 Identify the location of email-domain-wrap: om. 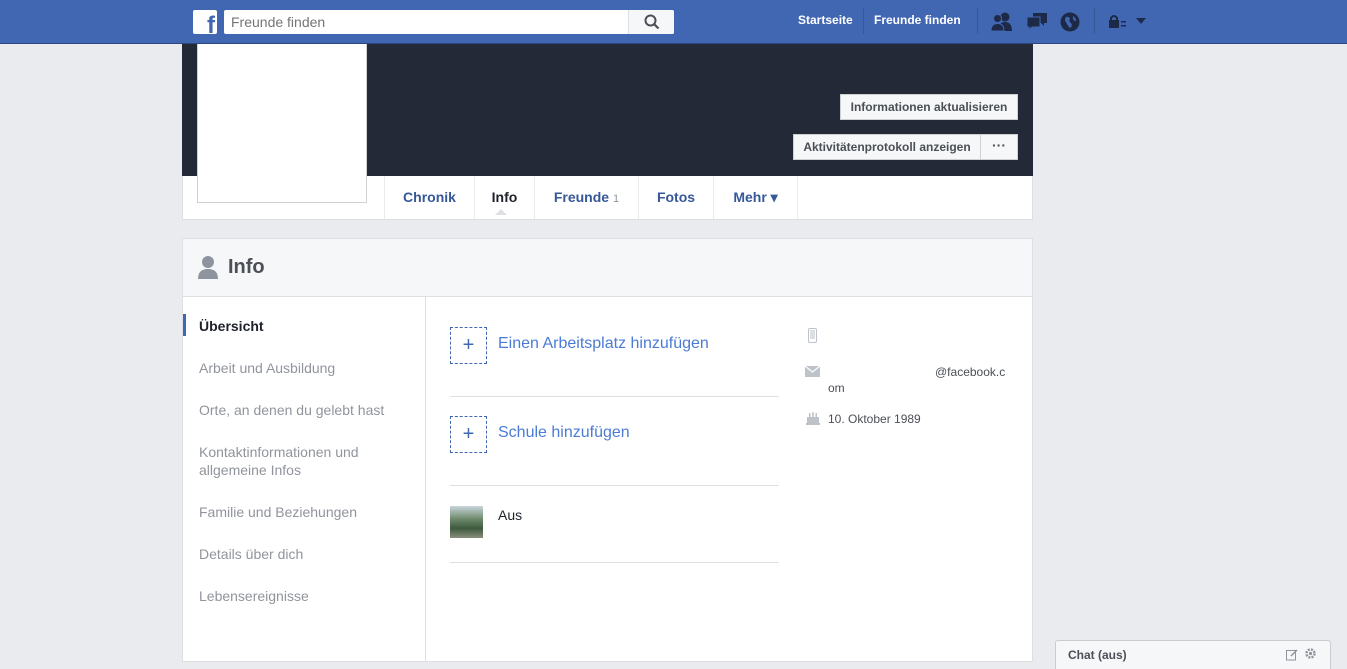
(836, 388).